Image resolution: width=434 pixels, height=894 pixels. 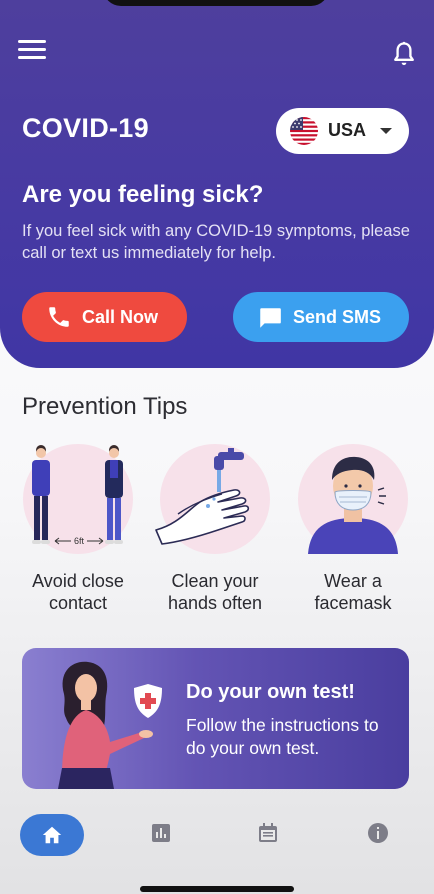 I want to click on tip-caption: Avoid close contact, so click(x=78, y=592).